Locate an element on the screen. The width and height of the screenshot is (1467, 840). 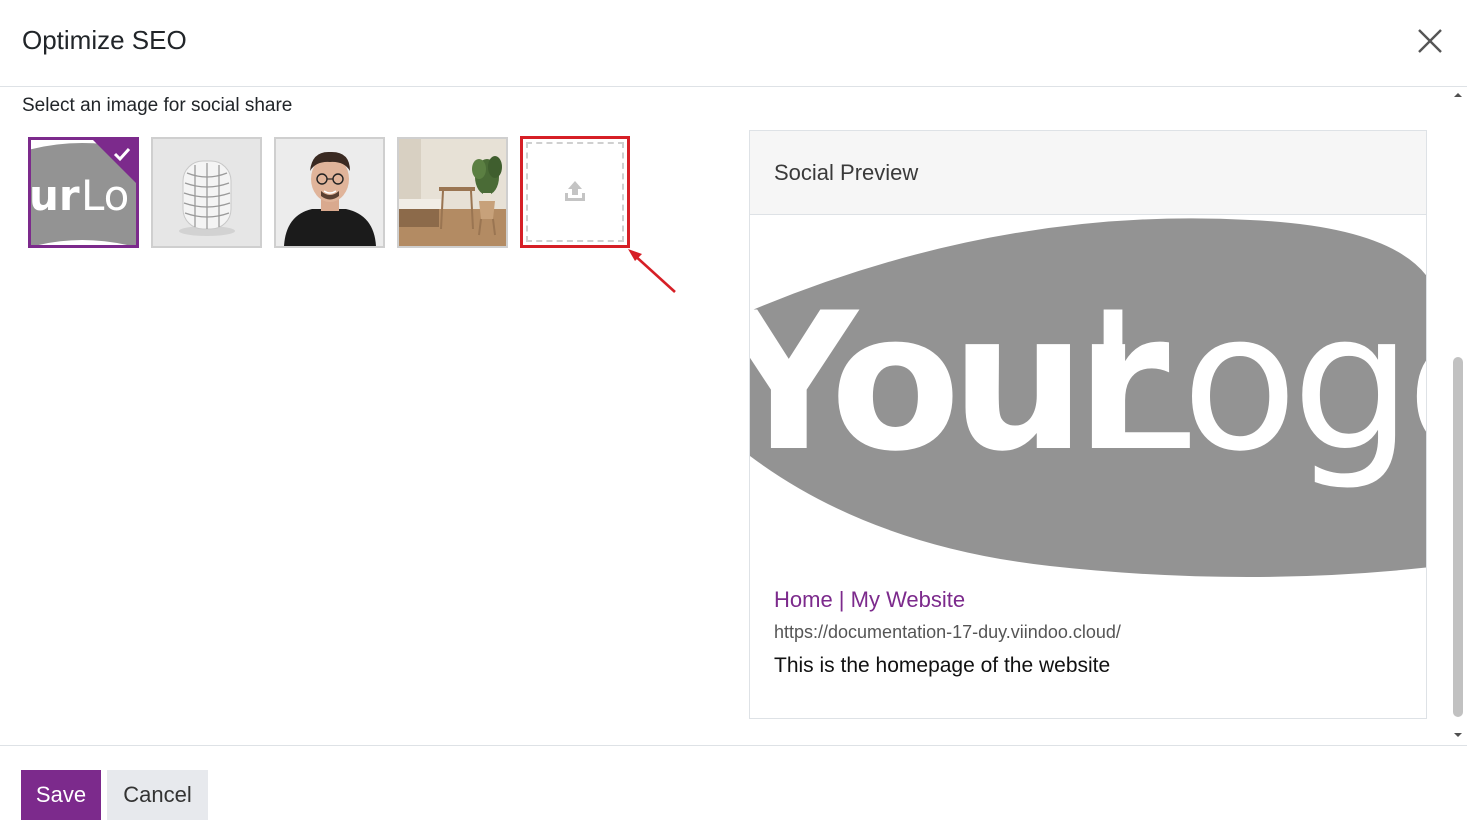
cancel-button: Cancel is located at coordinates (157, 795).